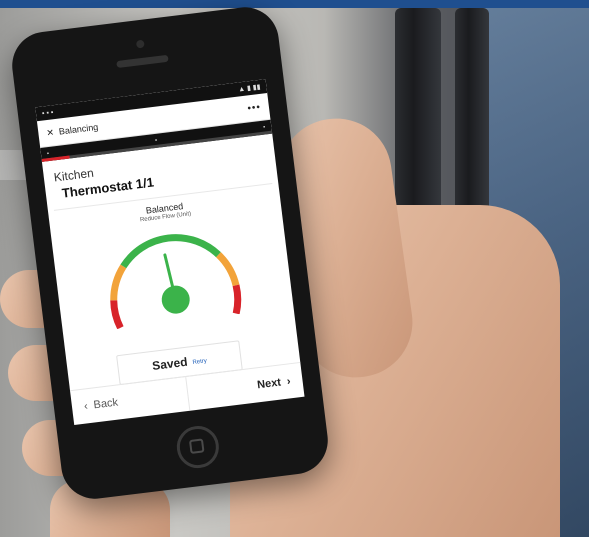 The width and height of the screenshot is (589, 537). What do you see at coordinates (50, 133) in the screenshot?
I see `close-icon: ✕` at bounding box center [50, 133].